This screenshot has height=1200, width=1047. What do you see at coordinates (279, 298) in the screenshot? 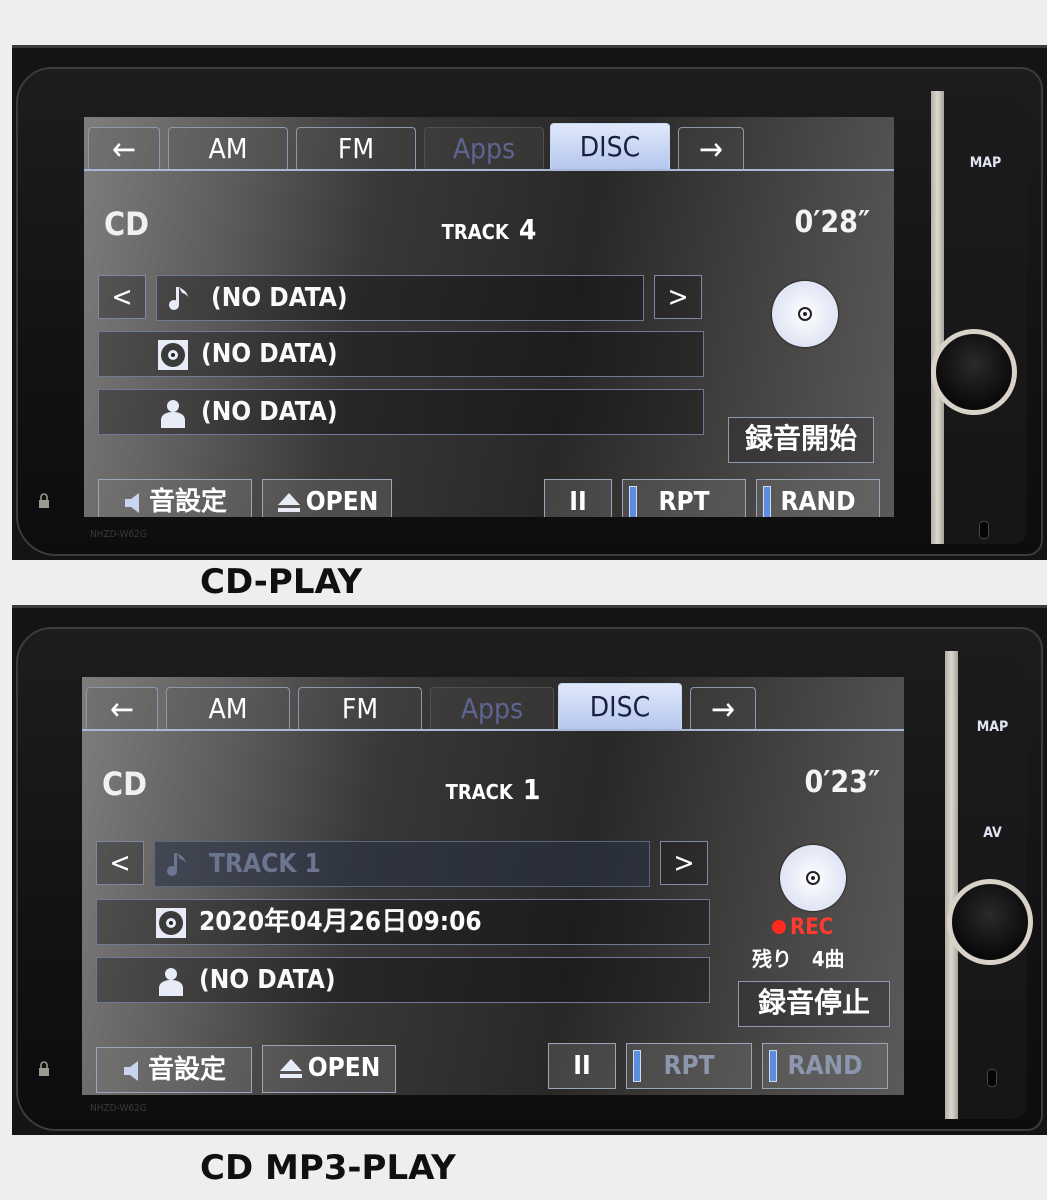
I see `title-text: (NO DATA)` at bounding box center [279, 298].